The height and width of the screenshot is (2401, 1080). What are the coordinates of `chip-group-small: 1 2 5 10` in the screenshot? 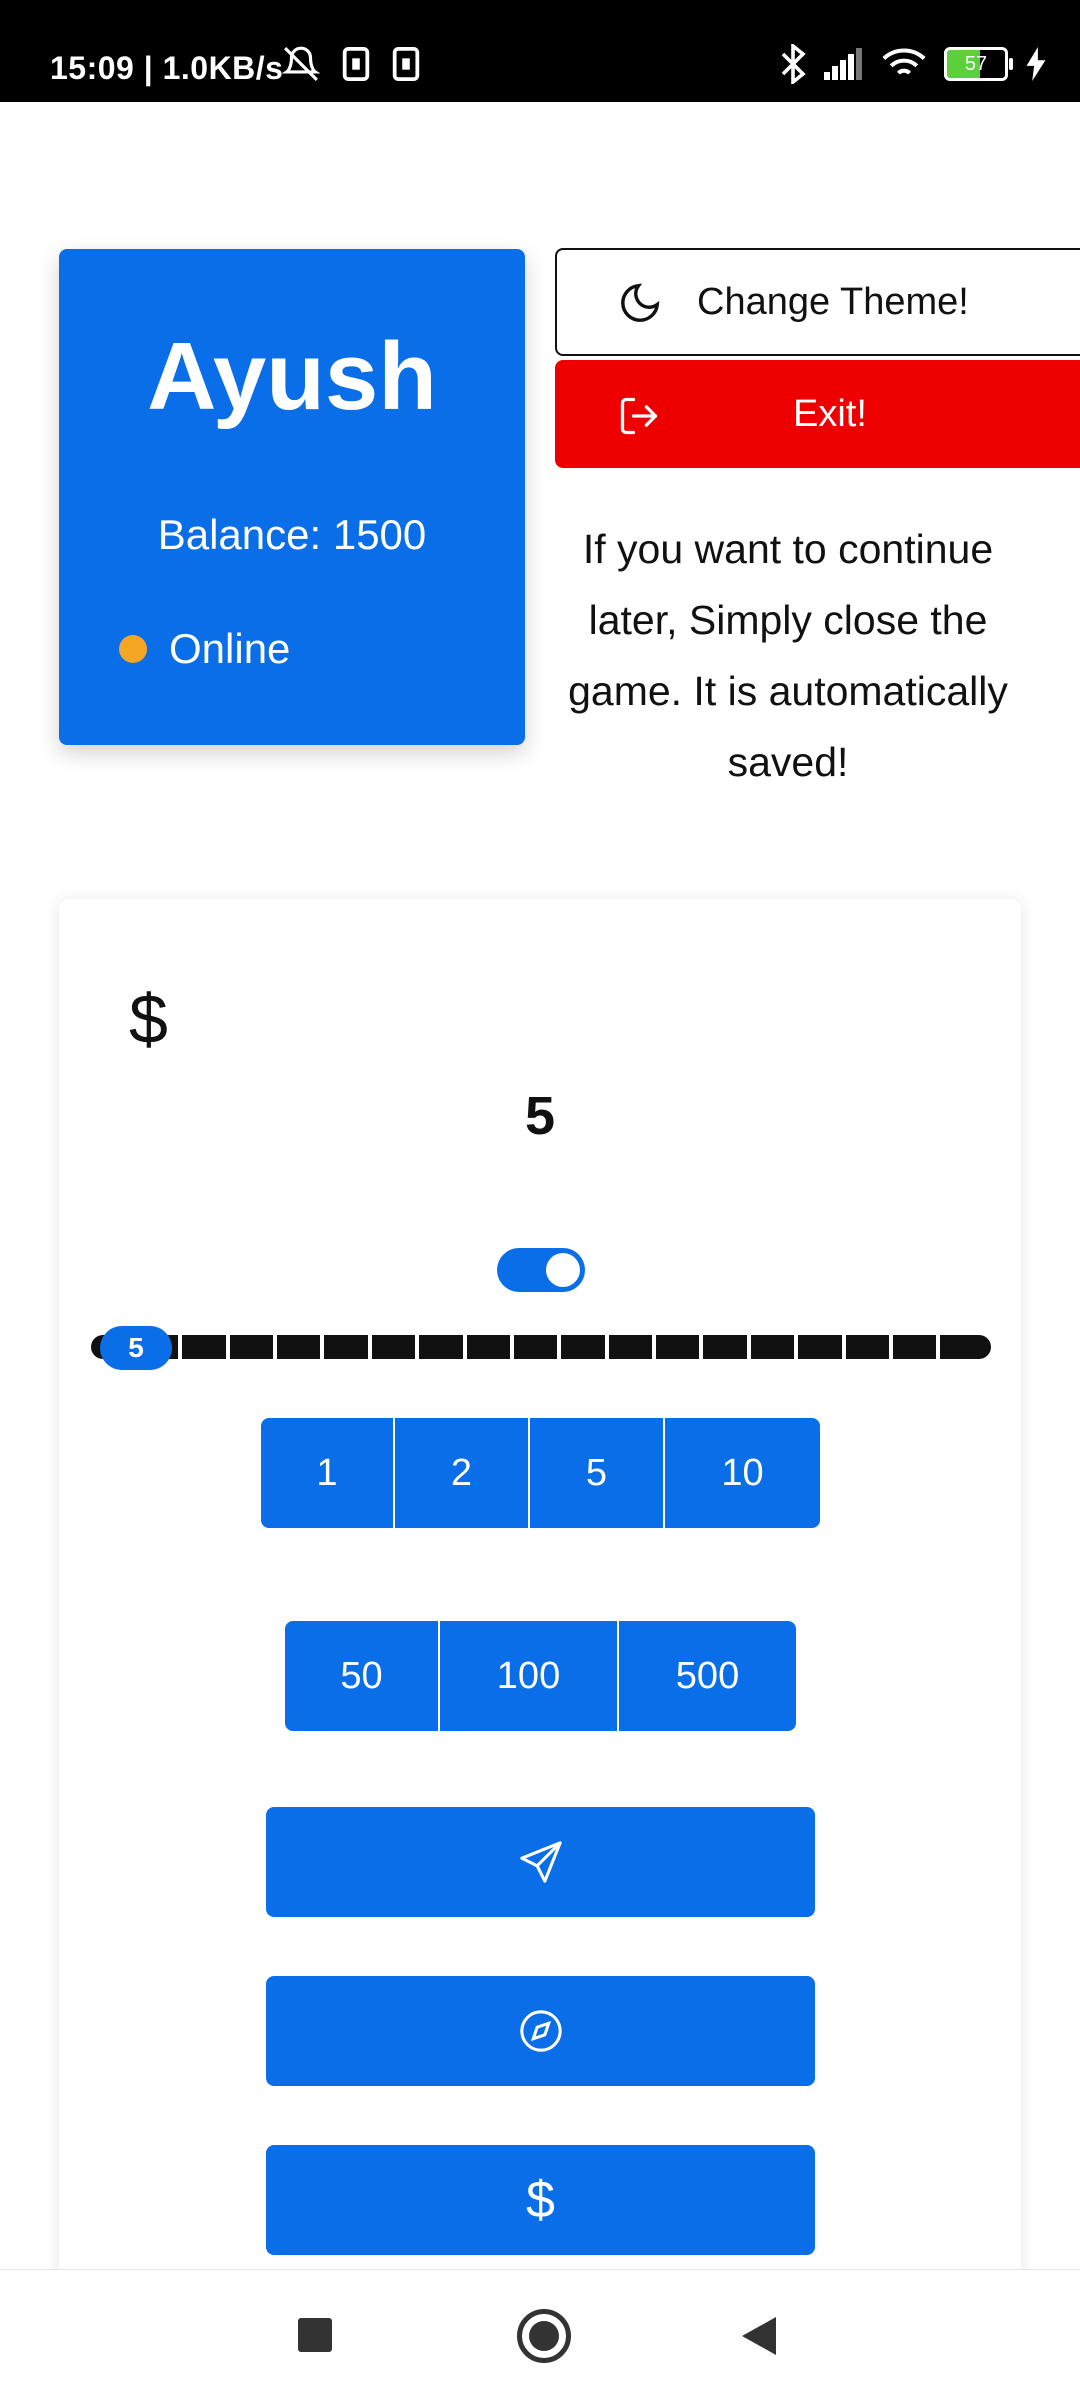 It's located at (540, 1473).